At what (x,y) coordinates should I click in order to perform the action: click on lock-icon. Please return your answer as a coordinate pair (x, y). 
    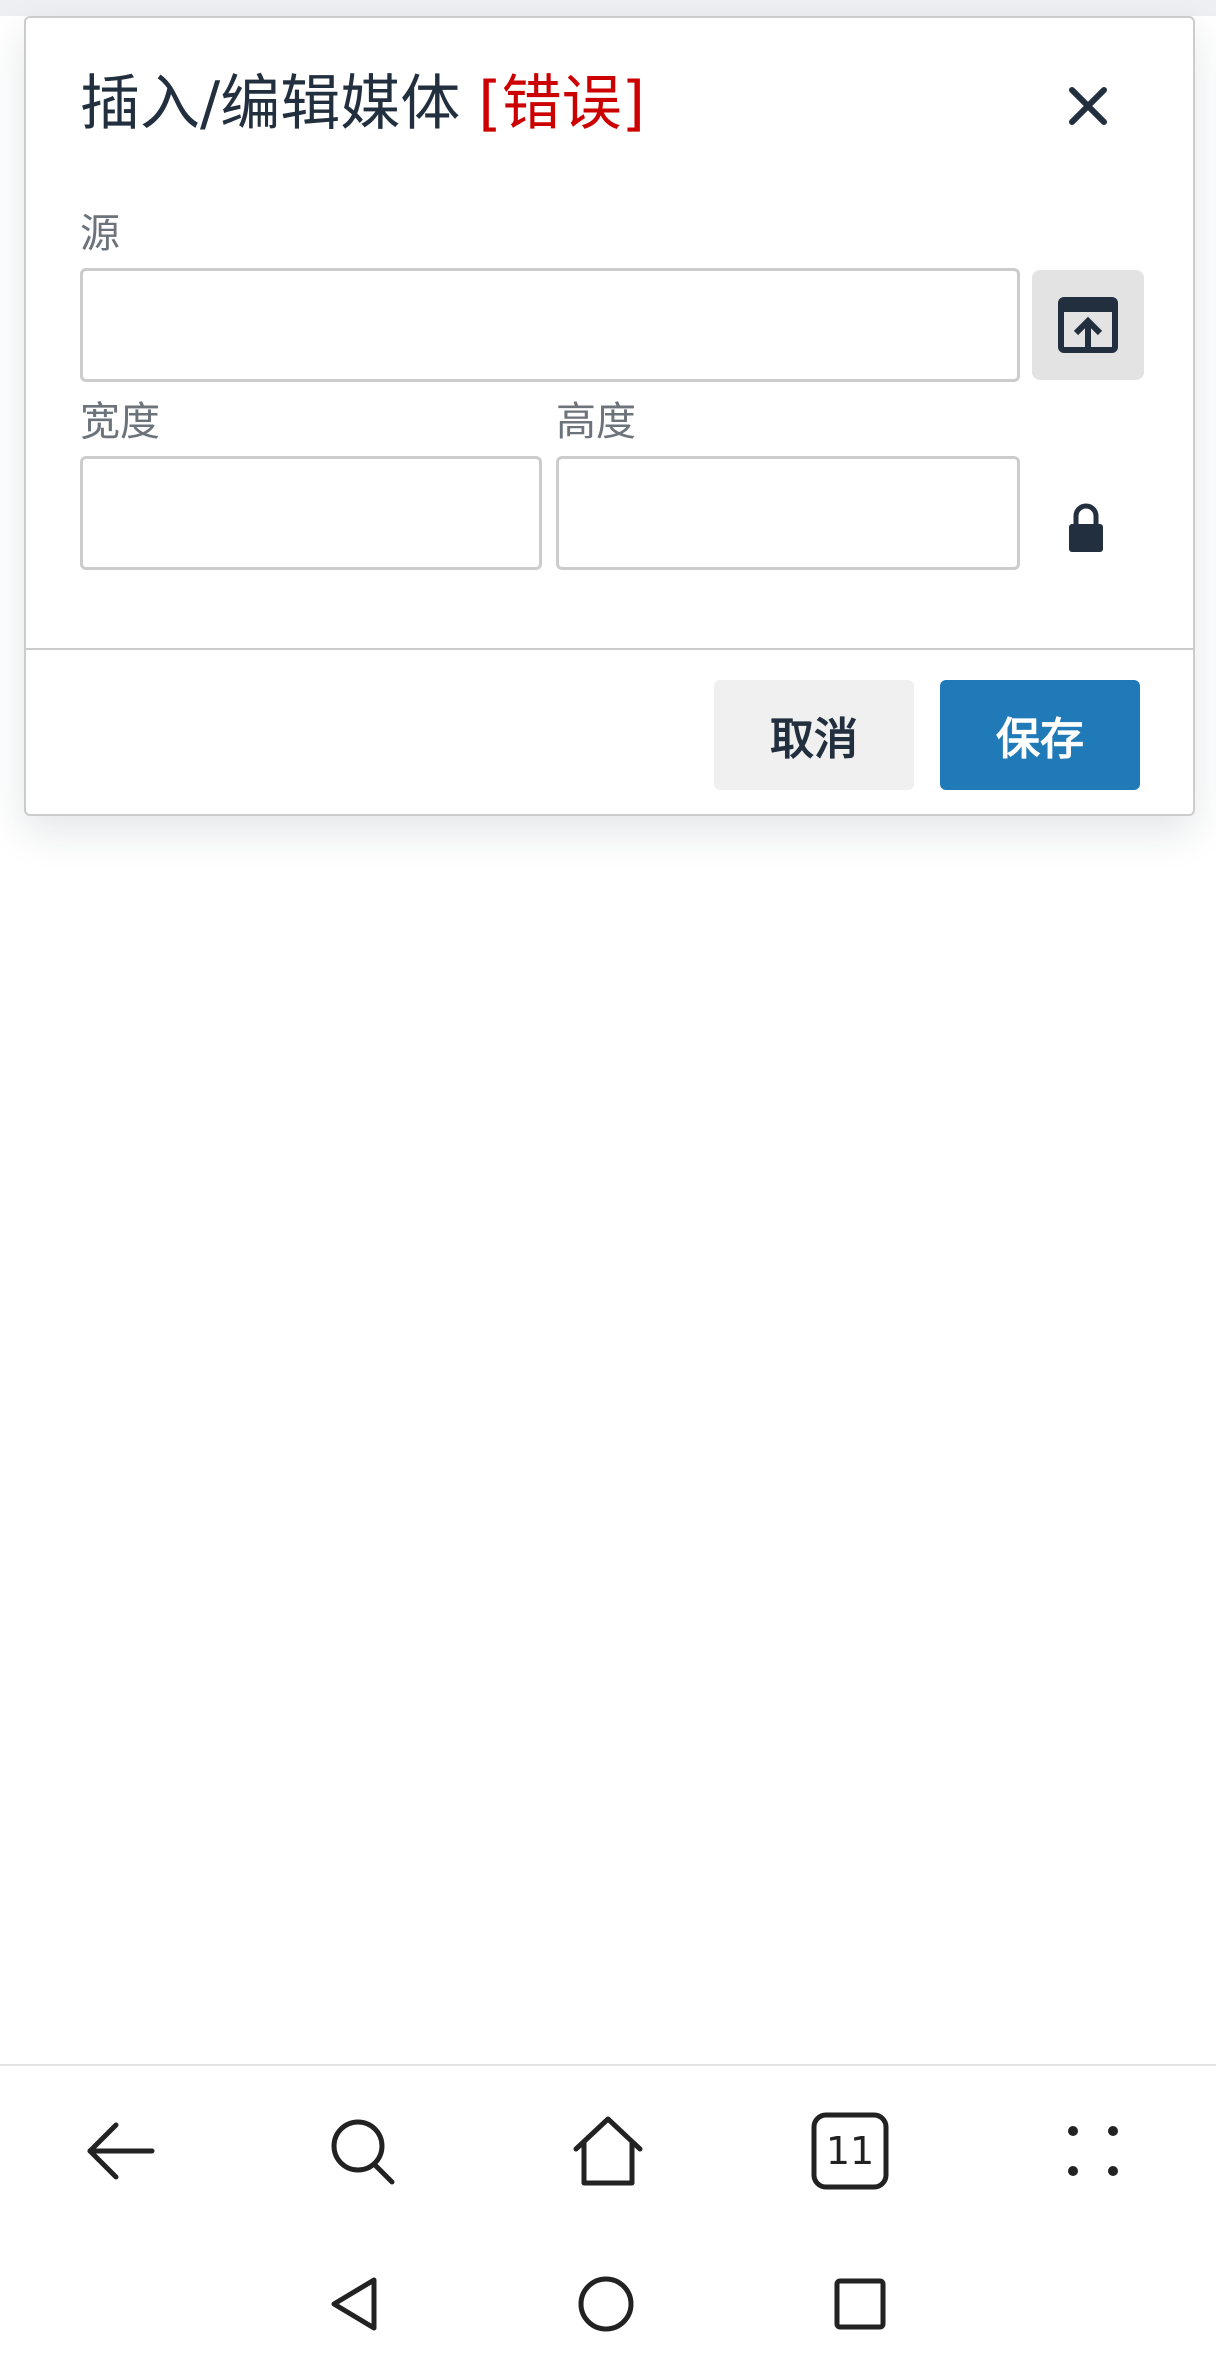
    Looking at the image, I should click on (1086, 527).